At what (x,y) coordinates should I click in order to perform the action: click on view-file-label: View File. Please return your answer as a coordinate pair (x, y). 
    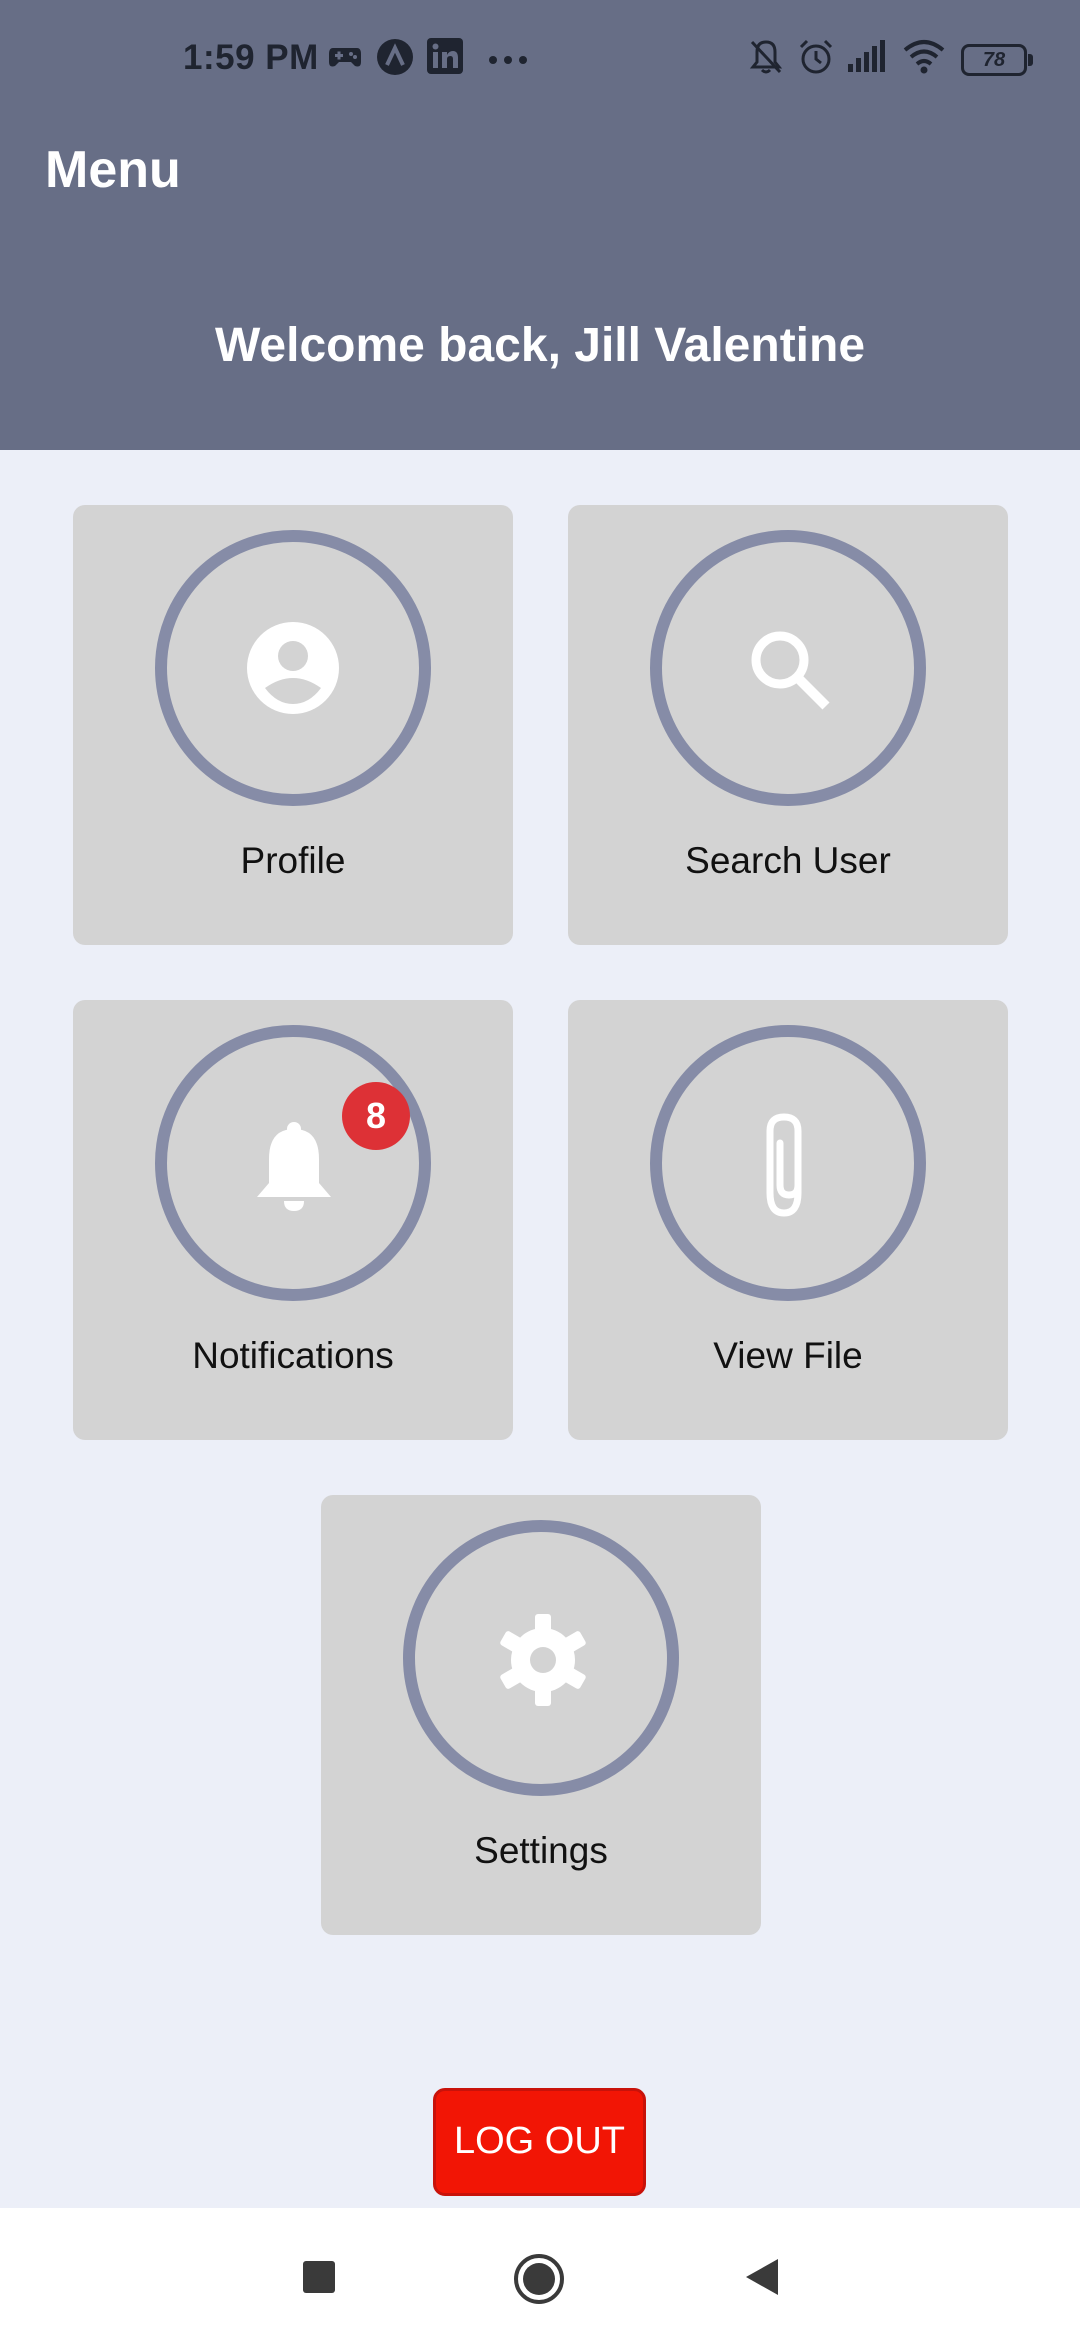
    Looking at the image, I should click on (788, 1355).